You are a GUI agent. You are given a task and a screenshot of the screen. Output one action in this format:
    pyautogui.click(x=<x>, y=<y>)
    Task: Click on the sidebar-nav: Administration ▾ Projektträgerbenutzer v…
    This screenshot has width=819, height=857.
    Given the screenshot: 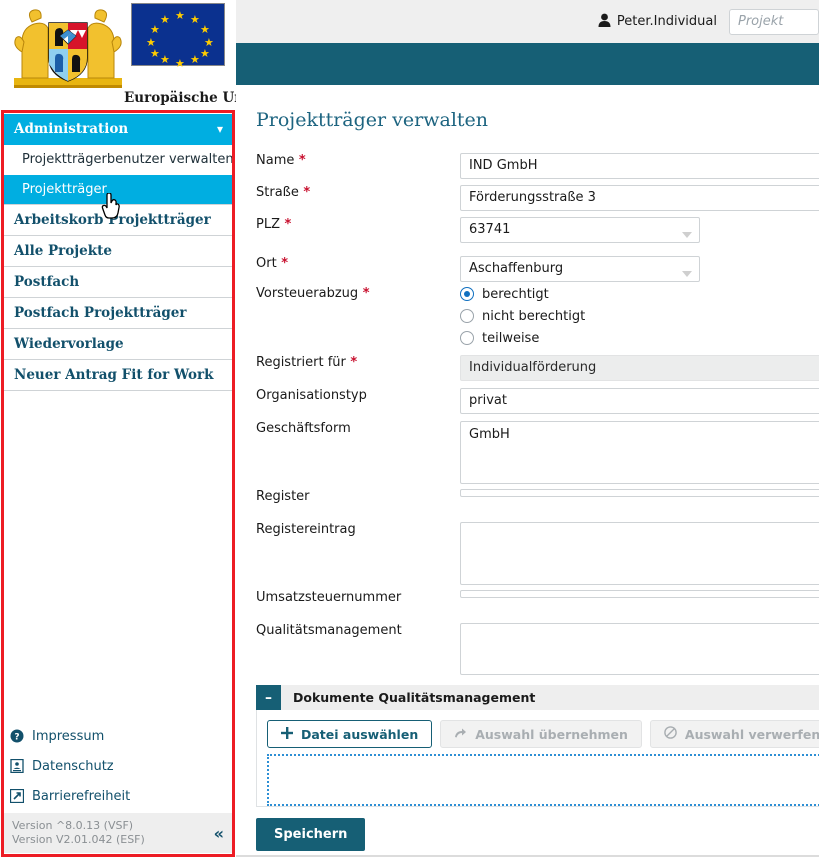 What is the action you would take?
    pyautogui.click(x=118, y=252)
    